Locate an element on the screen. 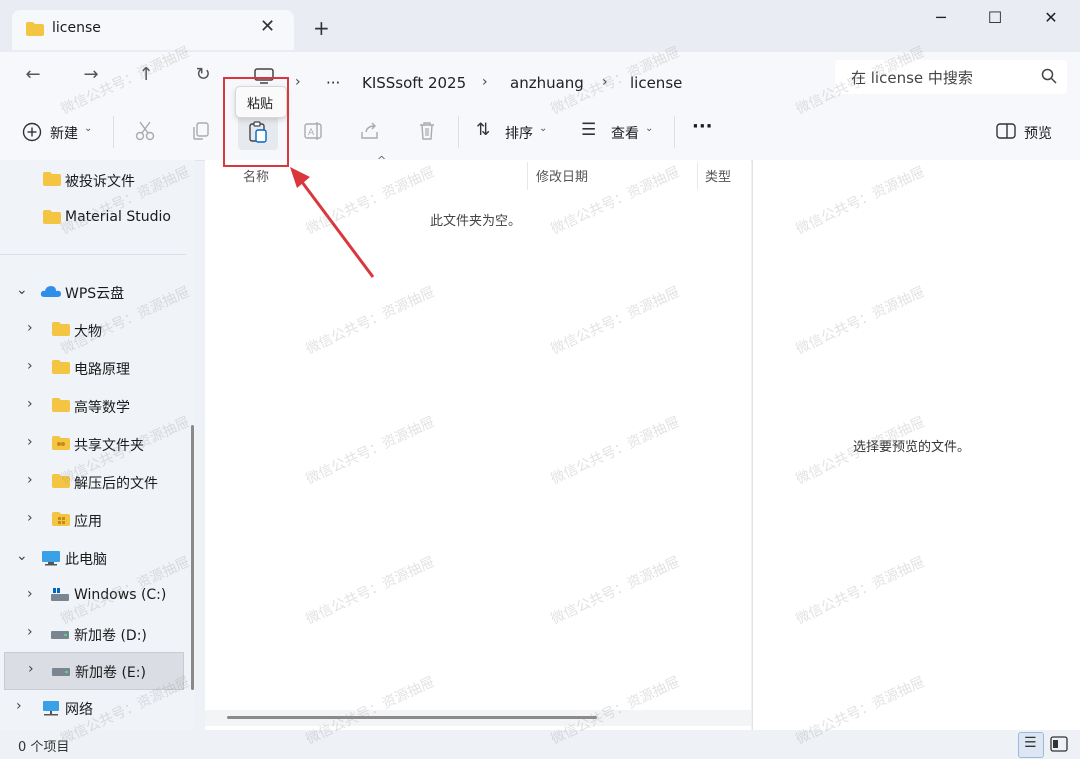 Image resolution: width=1080 pixels, height=759 pixels. more-options-button: ··· is located at coordinates (702, 126).